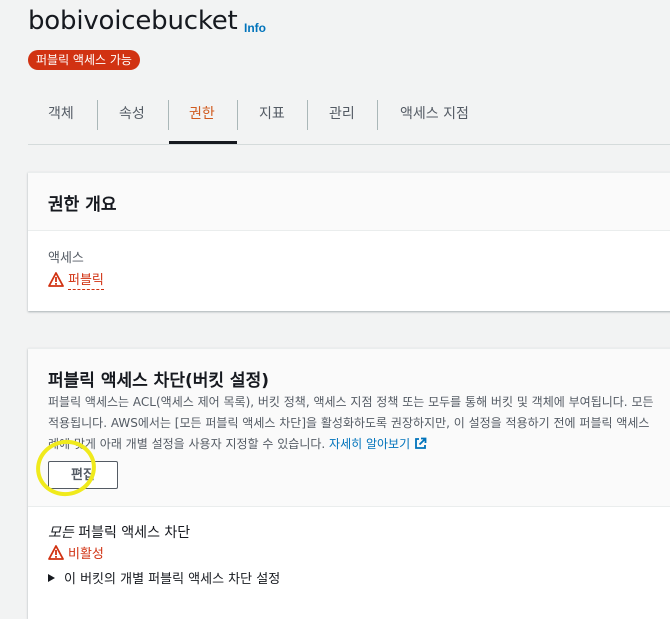 The image size is (670, 619). What do you see at coordinates (172, 577) in the screenshot?
I see `expander-label: 이 버킷의 개별 퍼블릭 액세스 차단 설정` at bounding box center [172, 577].